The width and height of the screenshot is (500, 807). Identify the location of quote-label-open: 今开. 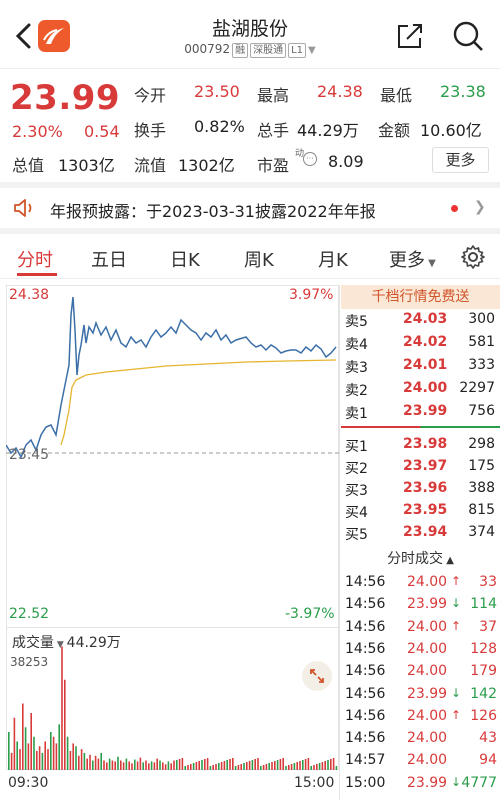
(150, 95).